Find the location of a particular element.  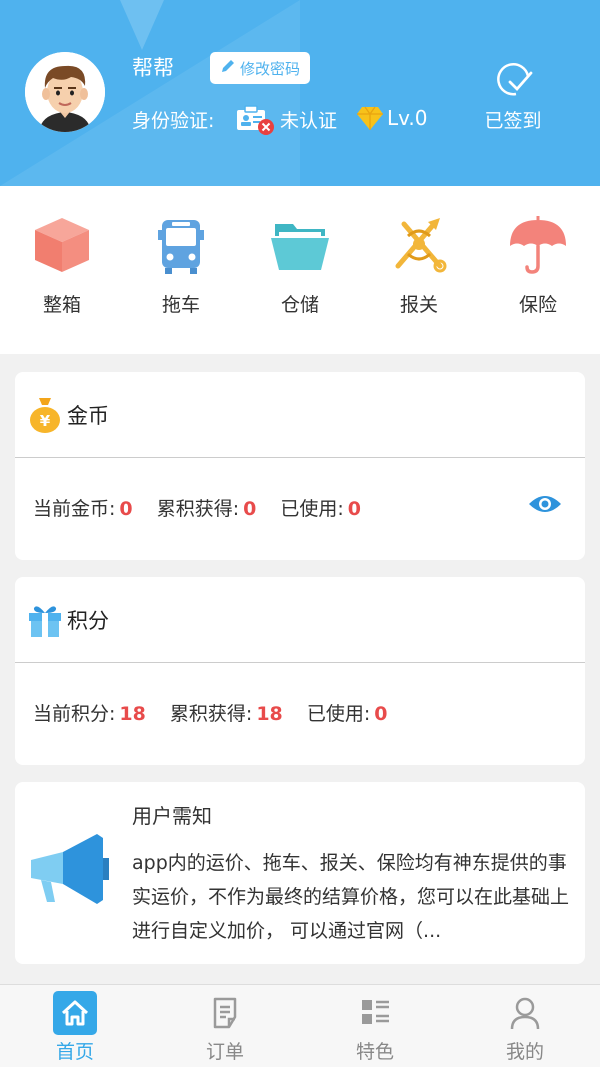

points-current-value: 18 is located at coordinates (132, 714).